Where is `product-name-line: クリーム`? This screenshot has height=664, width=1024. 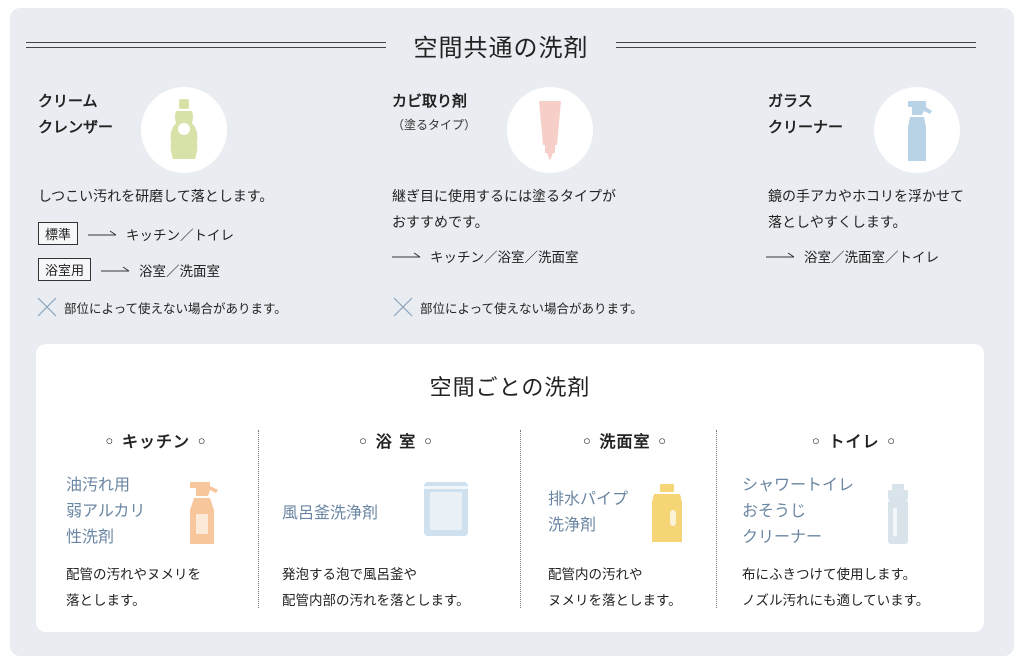
product-name-line: クリーム is located at coordinates (68, 101).